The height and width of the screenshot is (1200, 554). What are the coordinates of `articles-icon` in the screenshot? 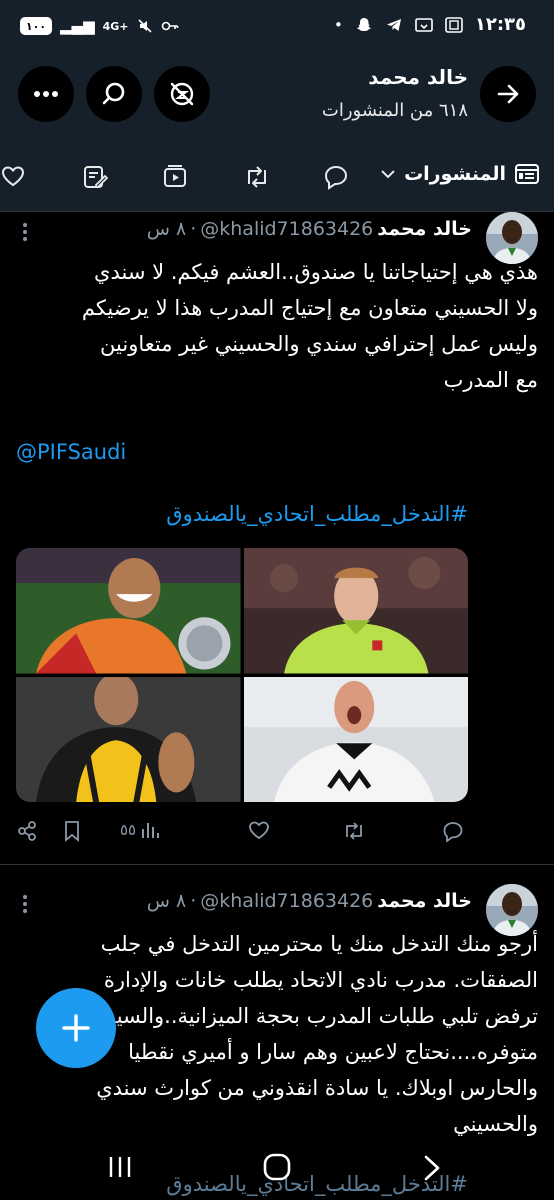 It's located at (96, 177).